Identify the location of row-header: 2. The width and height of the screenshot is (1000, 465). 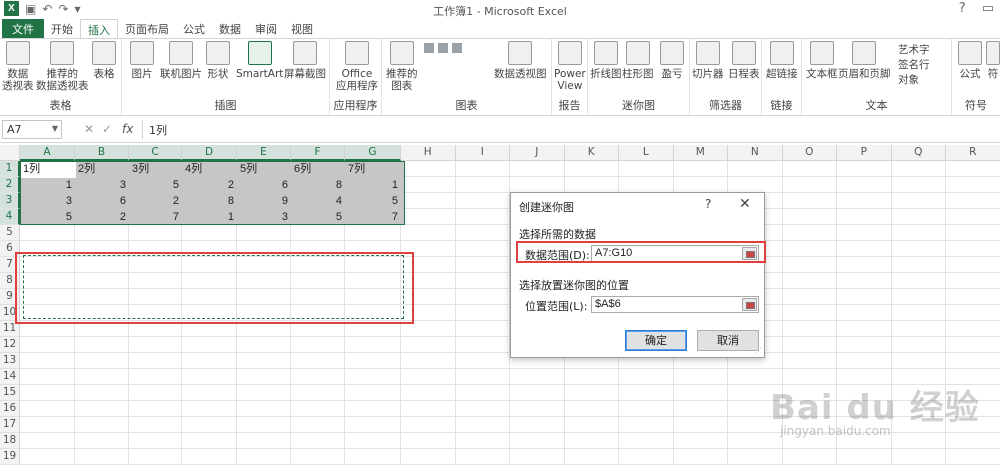
(10, 185).